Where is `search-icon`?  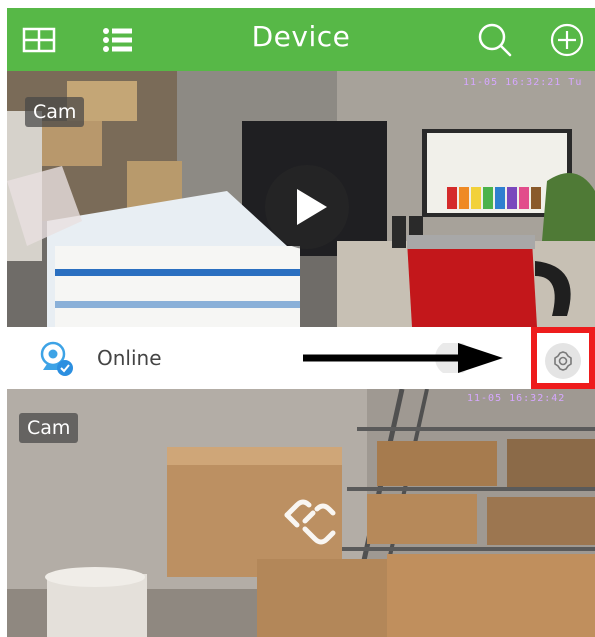 search-icon is located at coordinates (495, 40).